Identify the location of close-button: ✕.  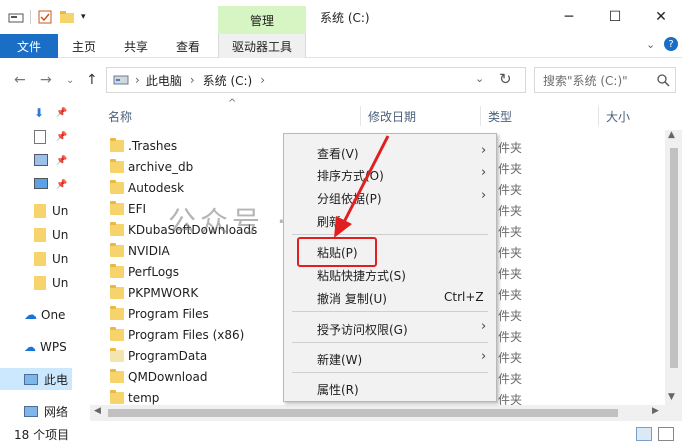
(660, 17).